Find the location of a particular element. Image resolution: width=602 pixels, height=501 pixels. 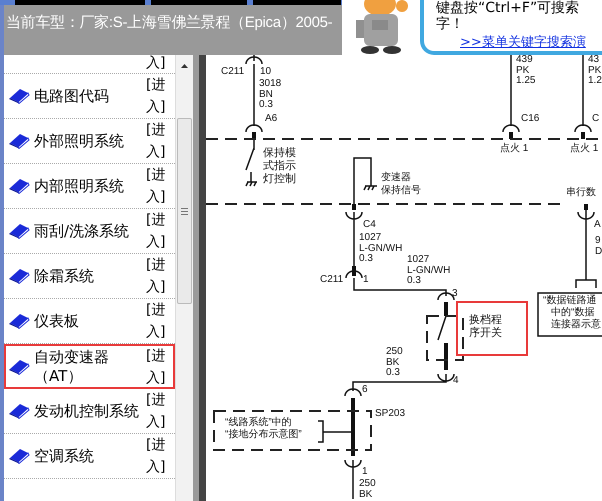

scrollbar-thumb is located at coordinates (184, 211).